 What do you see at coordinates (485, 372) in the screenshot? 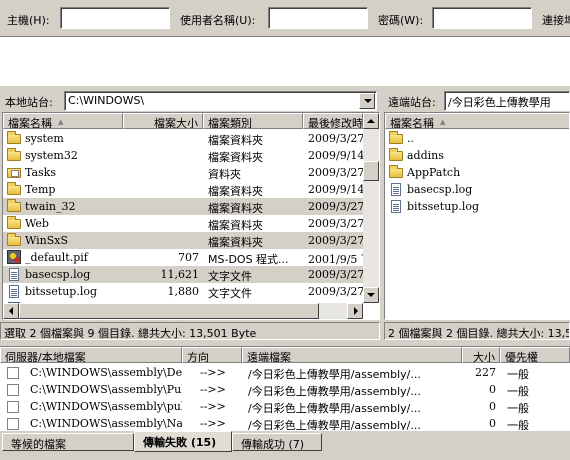
I see `queue-size: 227` at bounding box center [485, 372].